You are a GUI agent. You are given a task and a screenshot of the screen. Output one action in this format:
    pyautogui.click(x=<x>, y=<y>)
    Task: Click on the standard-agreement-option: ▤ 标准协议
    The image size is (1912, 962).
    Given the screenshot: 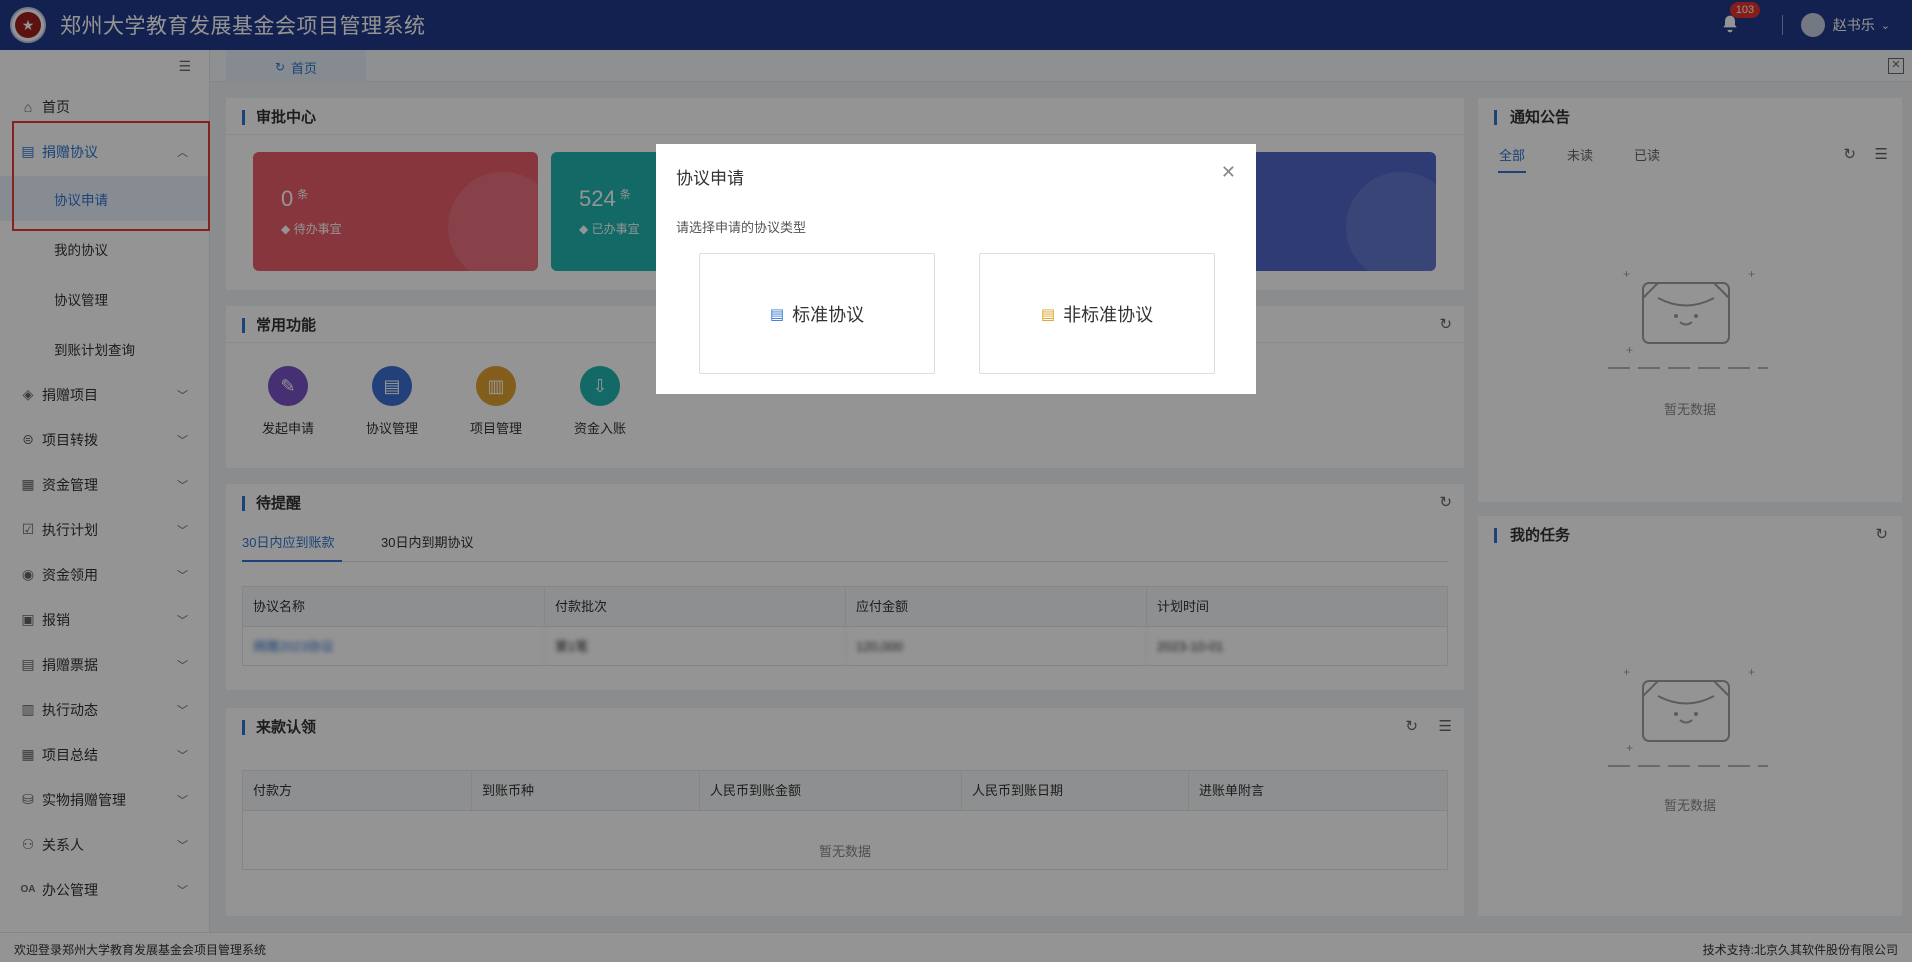 What is the action you would take?
    pyautogui.click(x=817, y=313)
    